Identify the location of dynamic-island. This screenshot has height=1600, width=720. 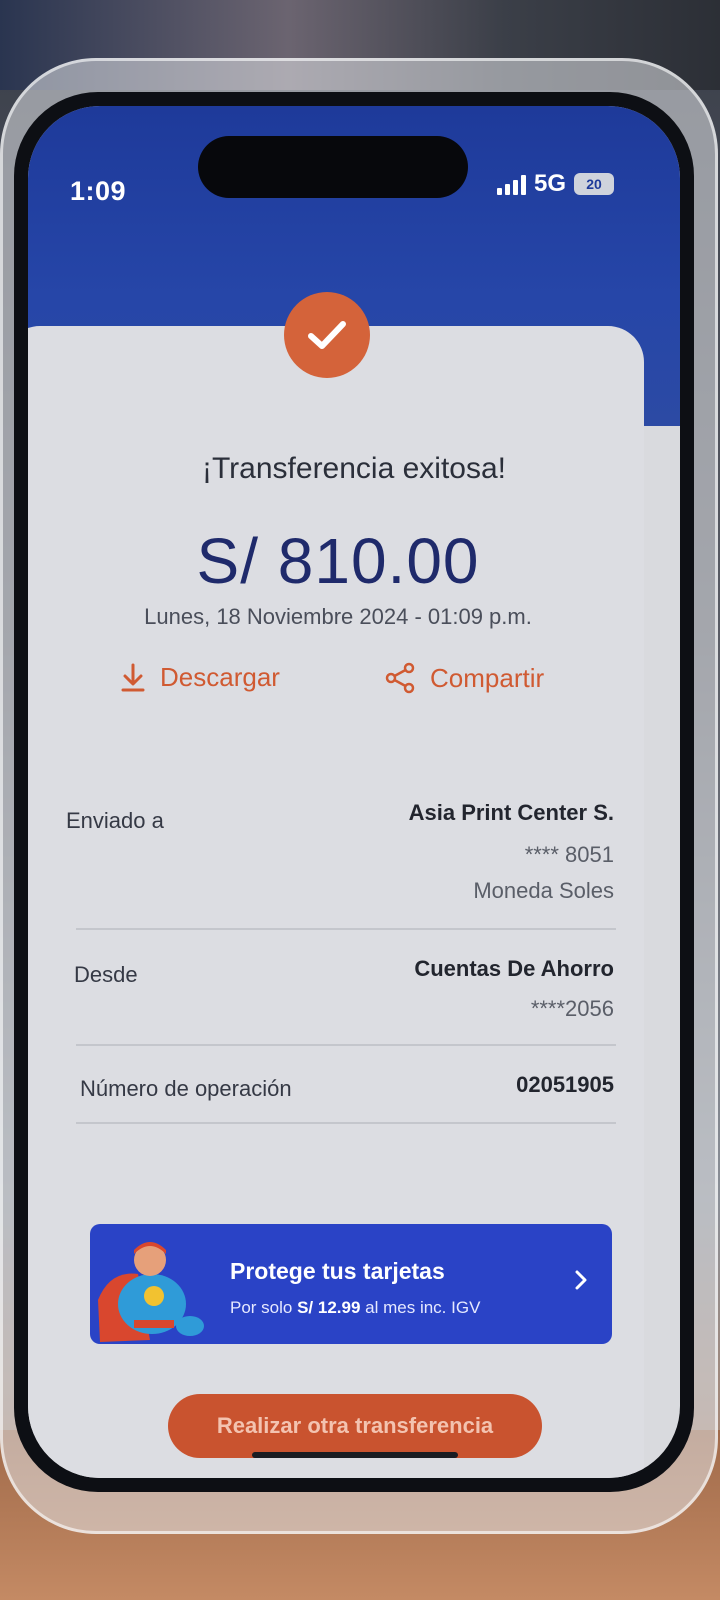
(333, 167).